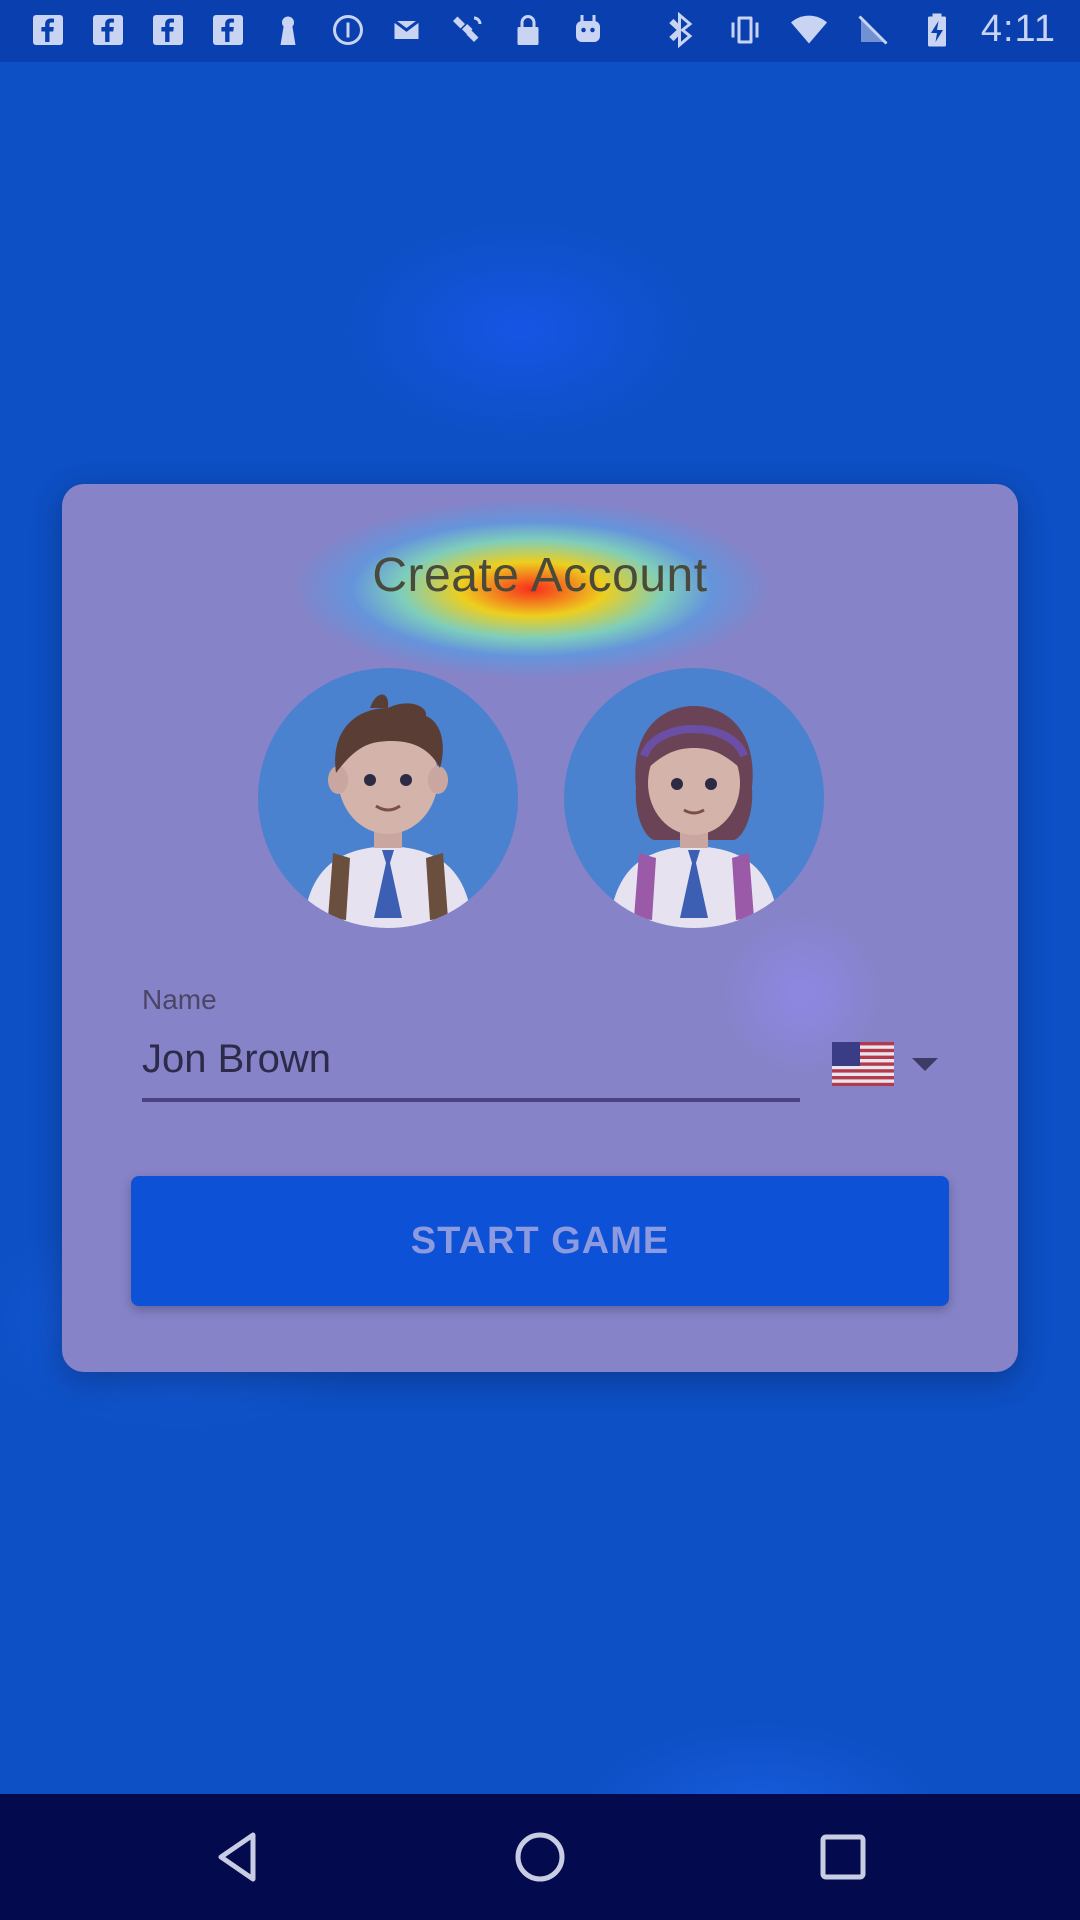 Image resolution: width=1080 pixels, height=1920 pixels. I want to click on notification-icons, so click(318, 30).